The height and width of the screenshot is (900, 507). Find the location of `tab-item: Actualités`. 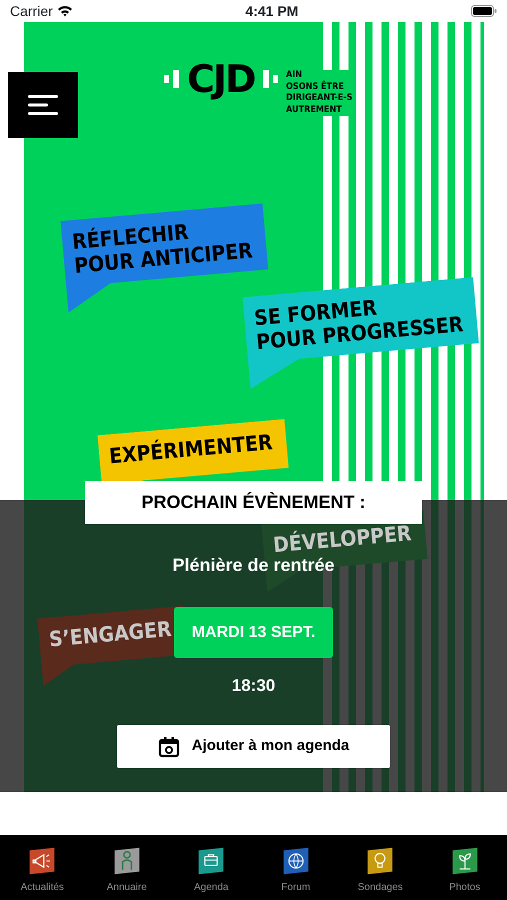

tab-item: Actualités is located at coordinates (42, 867).